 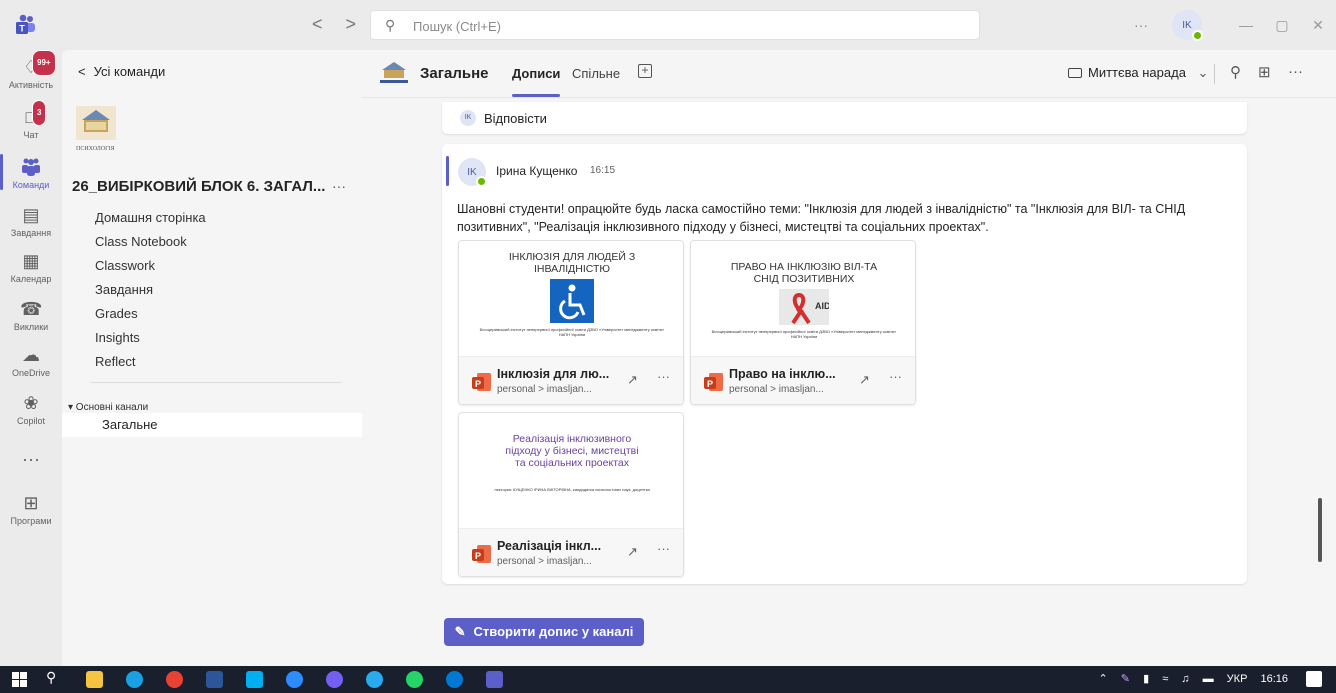 I want to click on channel-logo-icon, so click(x=394, y=72).